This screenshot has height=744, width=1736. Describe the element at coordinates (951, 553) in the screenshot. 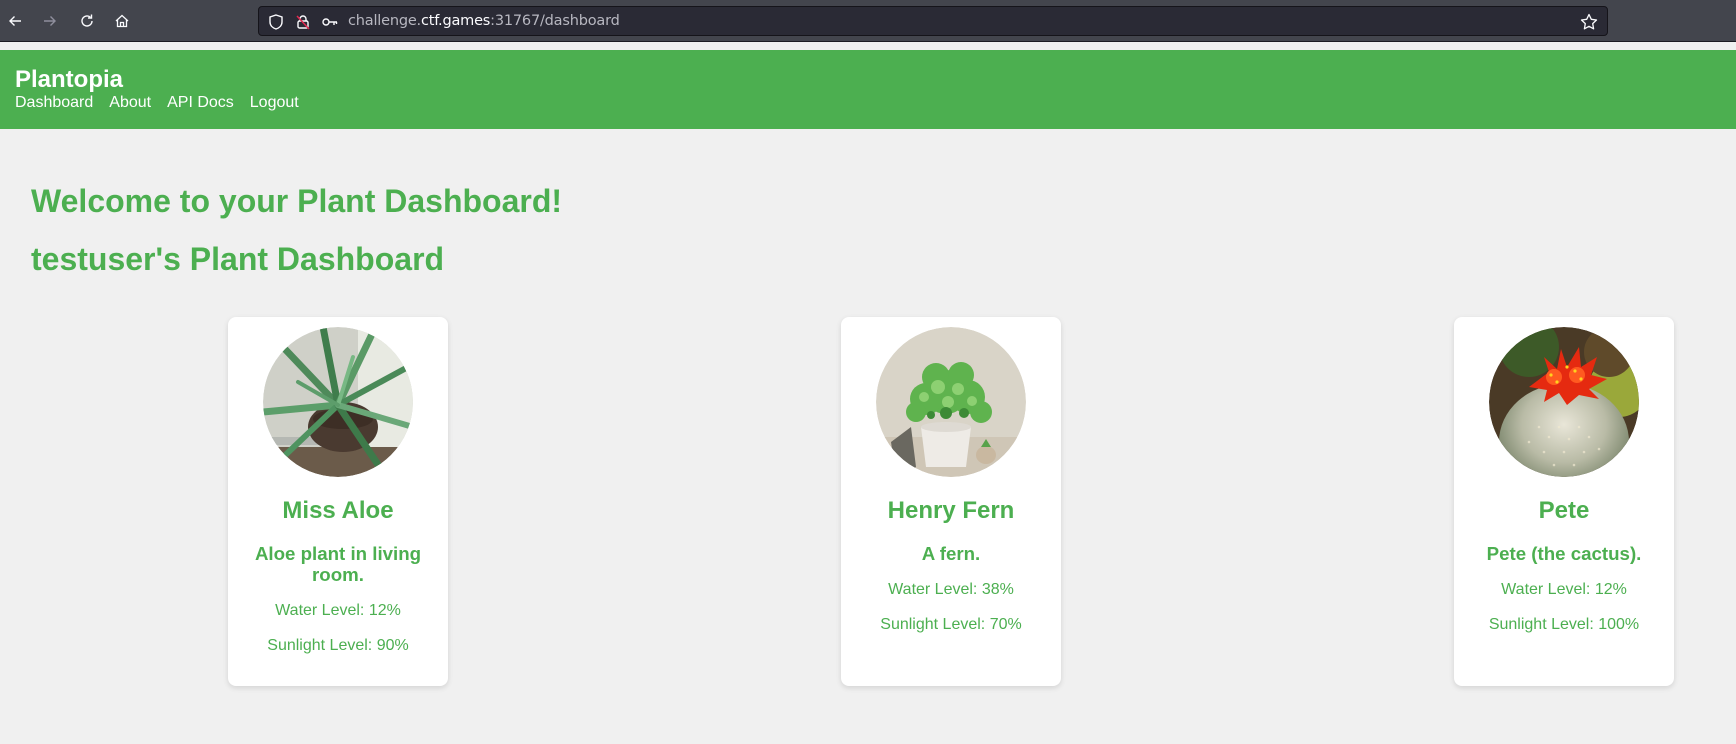

I see `plant-description: A fern.` at that location.